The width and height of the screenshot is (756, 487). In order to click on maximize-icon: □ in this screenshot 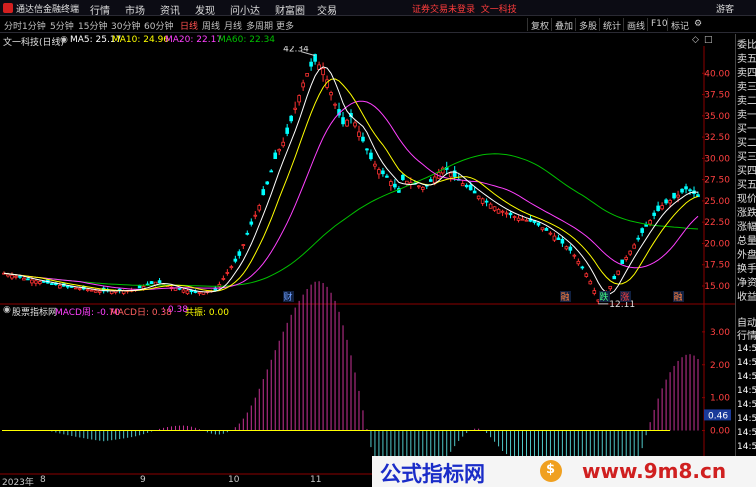, I will do `click(708, 40)`.